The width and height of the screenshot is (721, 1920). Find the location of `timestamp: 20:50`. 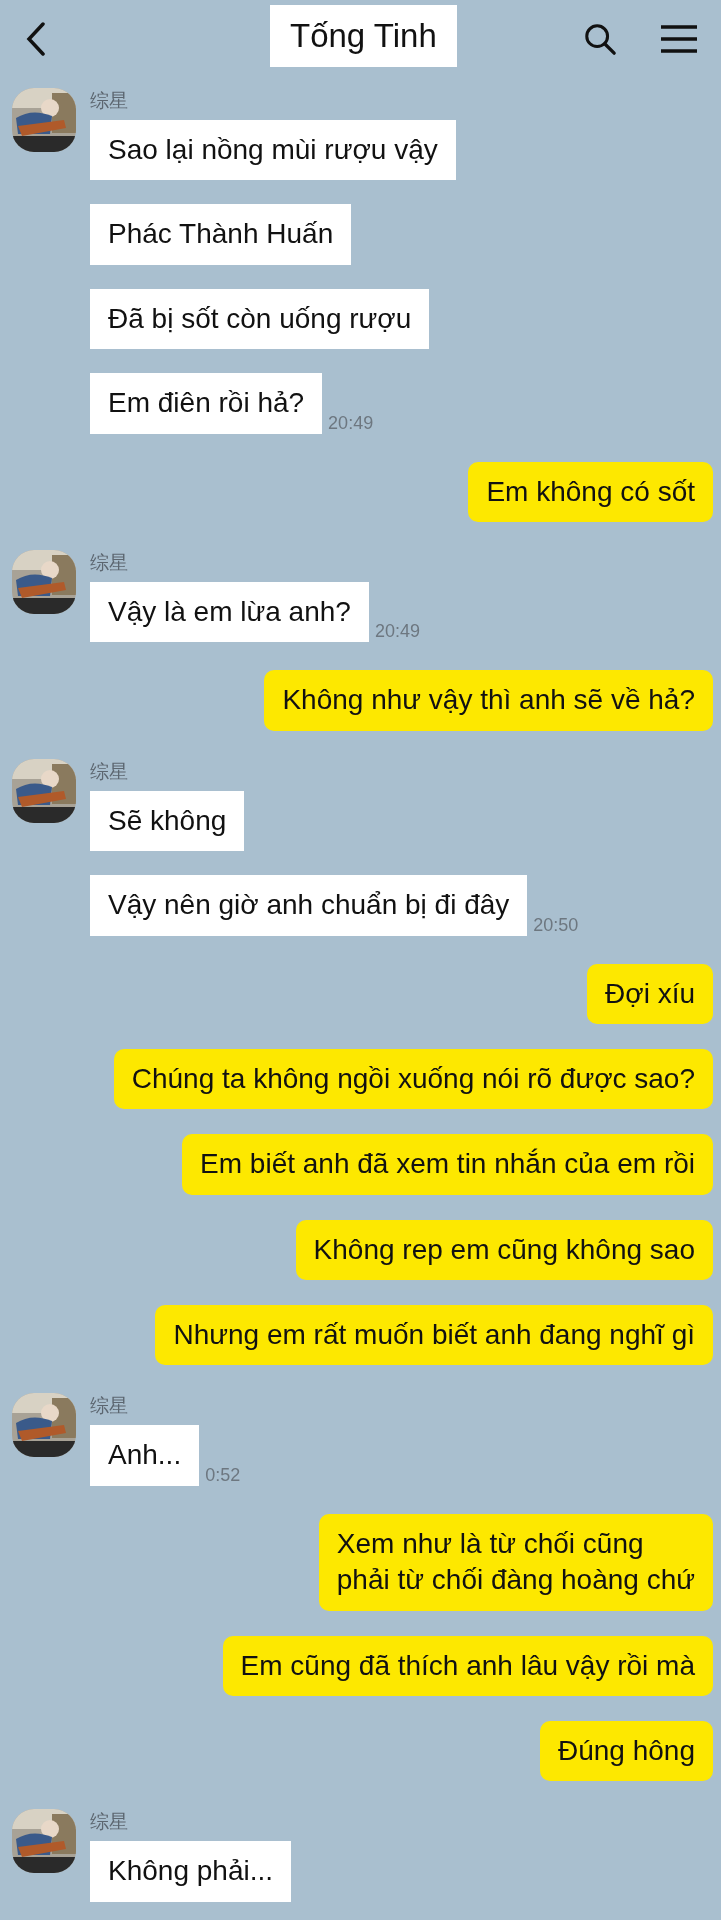

timestamp: 20:50 is located at coordinates (556, 925).